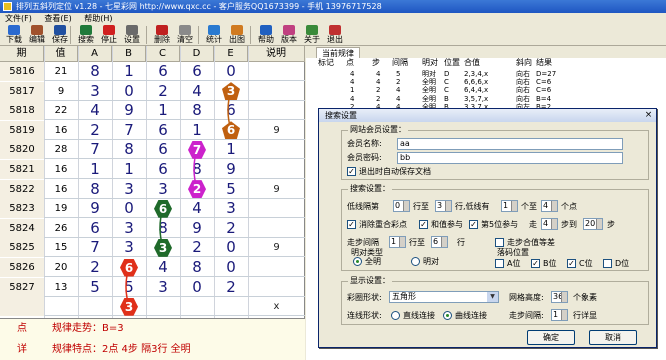  Describe the element at coordinates (402, 257) in the screenshot. I see `mdtype-group: 明对类型` at that location.